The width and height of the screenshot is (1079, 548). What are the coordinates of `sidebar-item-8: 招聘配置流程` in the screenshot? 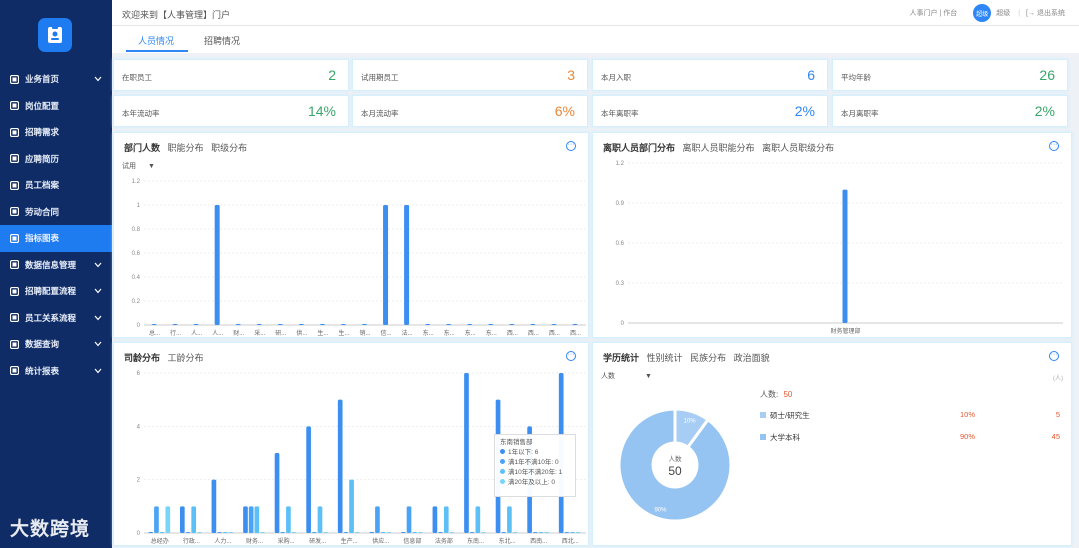 It's located at (56, 291).